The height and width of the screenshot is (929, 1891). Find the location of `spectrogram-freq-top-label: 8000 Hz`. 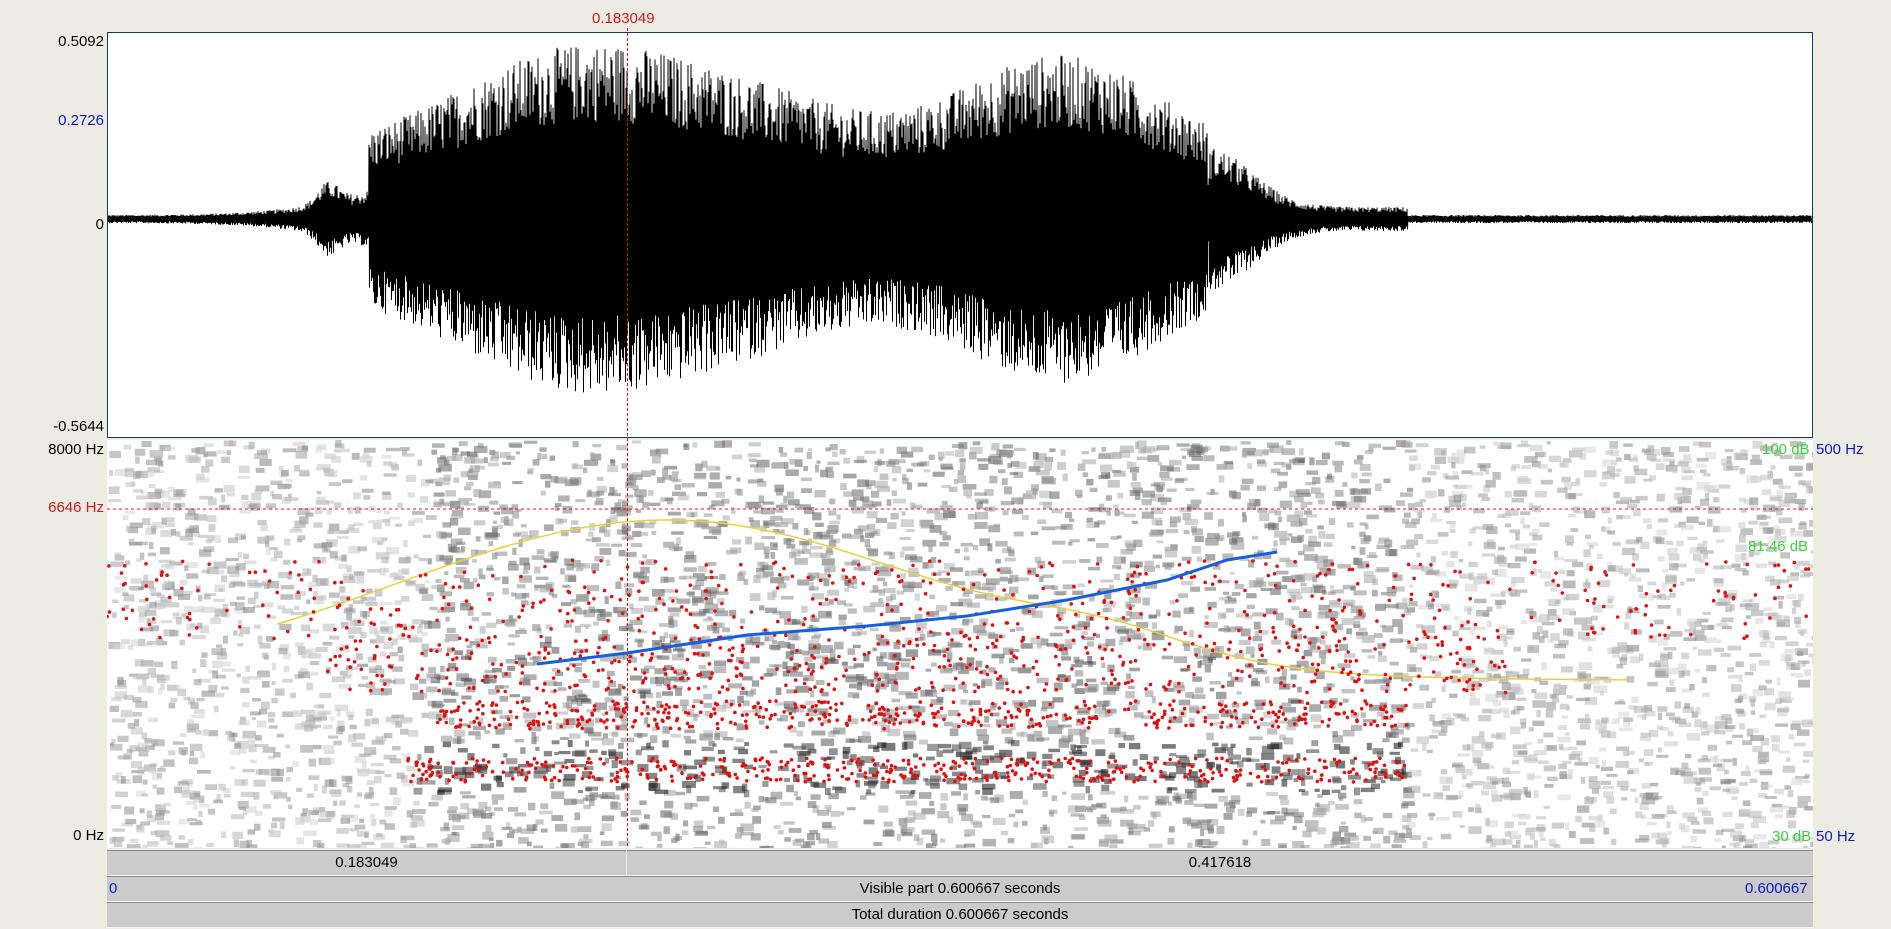

spectrogram-freq-top-label: 8000 Hz is located at coordinates (76, 449).